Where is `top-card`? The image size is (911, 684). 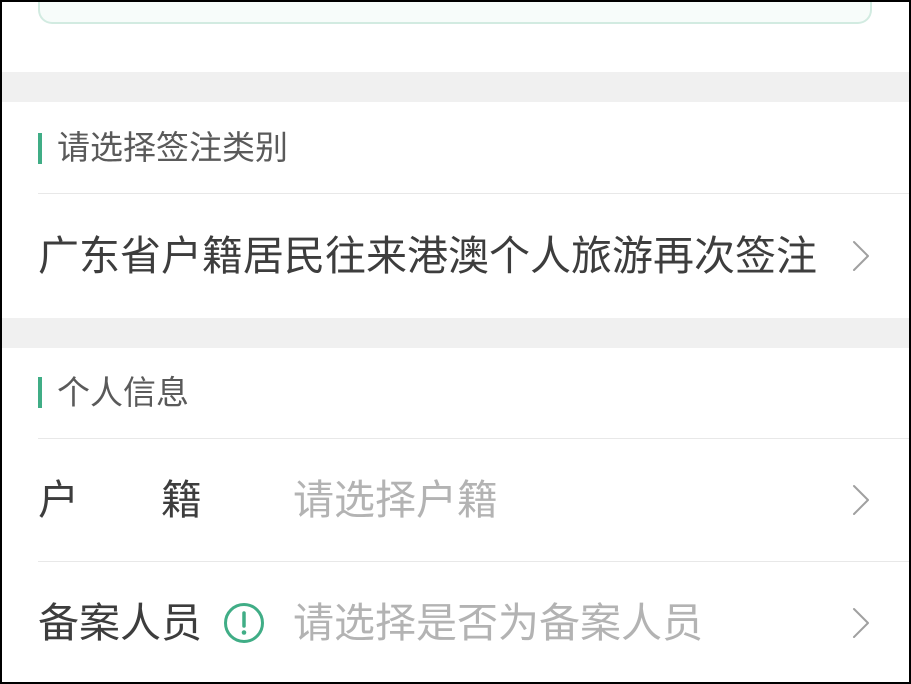
top-card is located at coordinates (455, 12).